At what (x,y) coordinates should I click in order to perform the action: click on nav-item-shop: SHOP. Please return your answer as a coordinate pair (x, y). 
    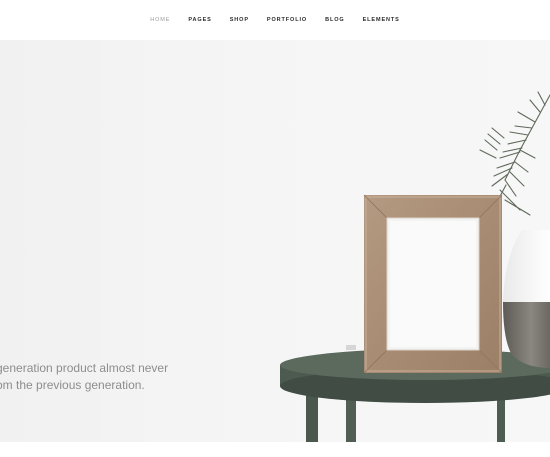
    Looking at the image, I should click on (239, 20).